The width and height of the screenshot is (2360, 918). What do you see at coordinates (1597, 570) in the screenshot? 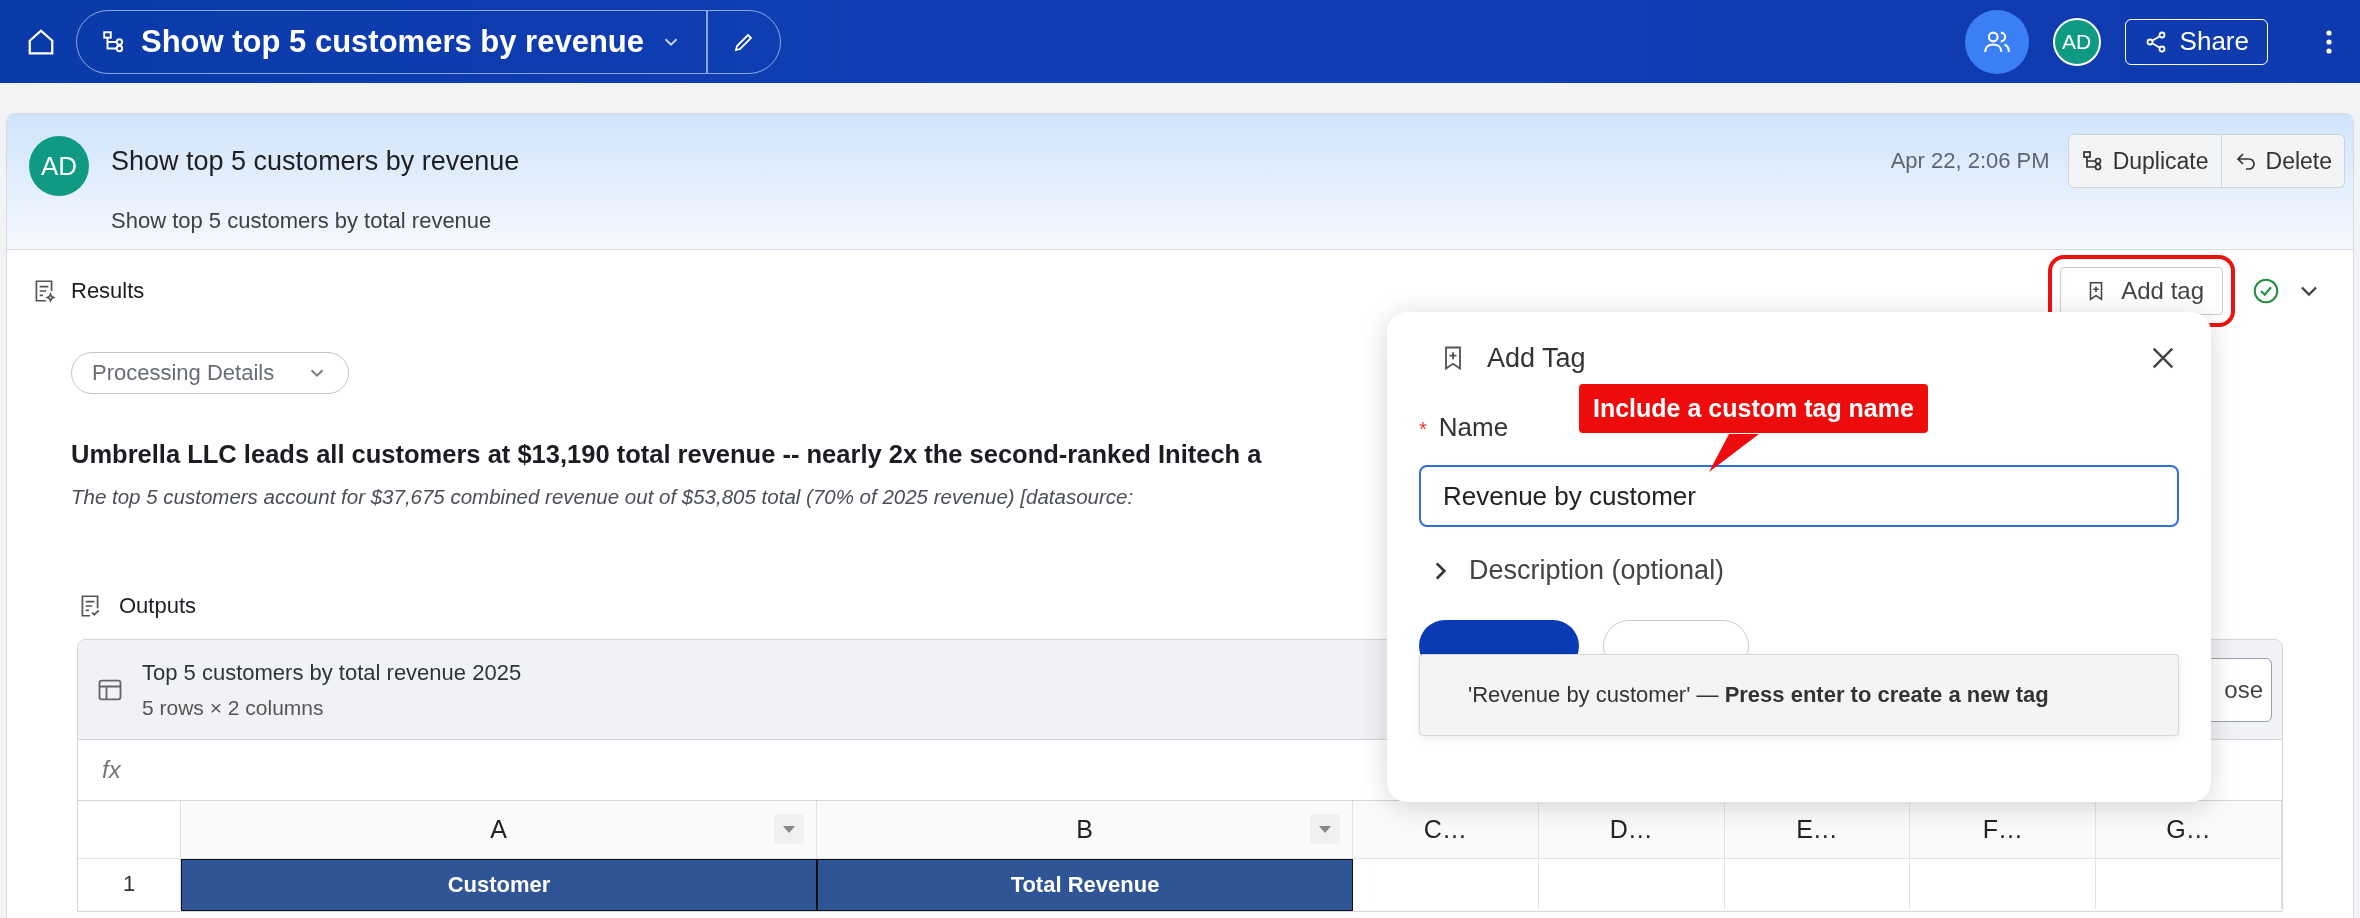
I see `description-toggle: Description (optional)` at bounding box center [1597, 570].